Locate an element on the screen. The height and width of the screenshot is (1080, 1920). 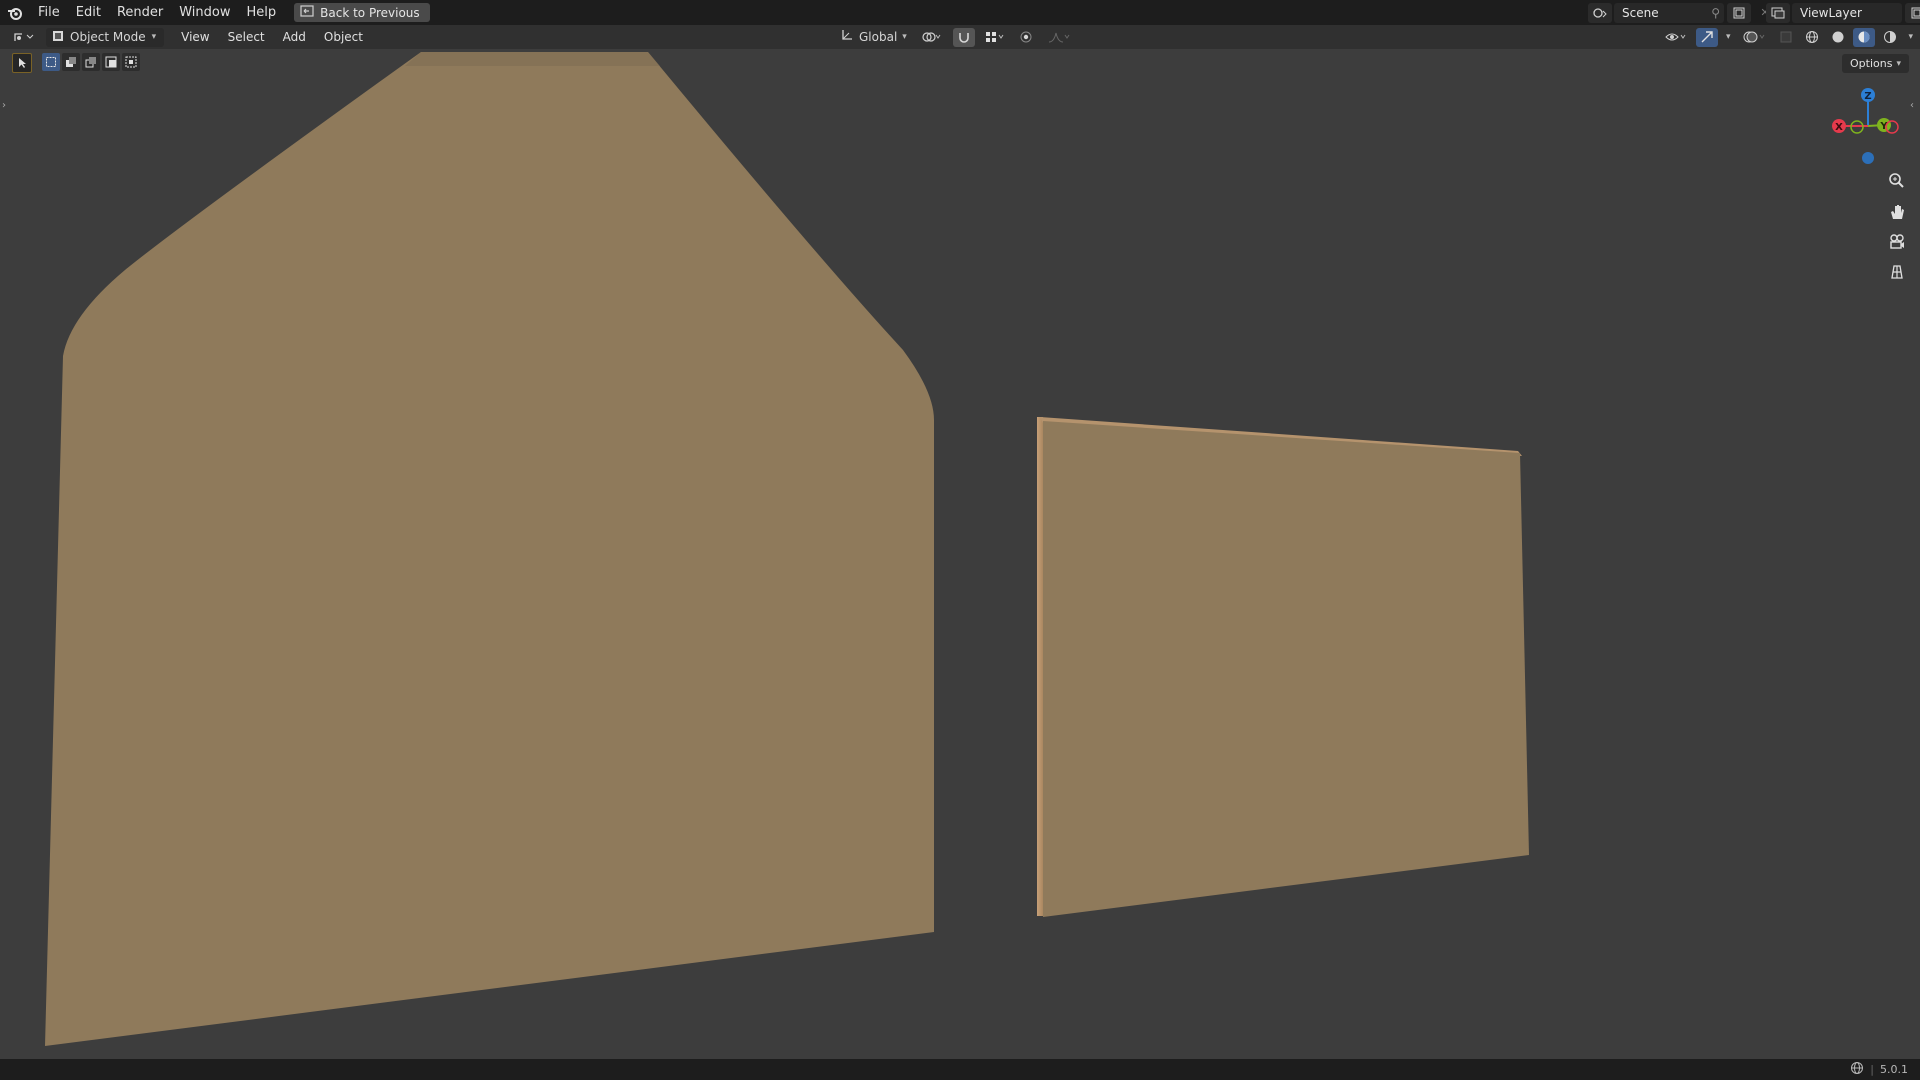
orthographic-grid-icon is located at coordinates (1897, 272).